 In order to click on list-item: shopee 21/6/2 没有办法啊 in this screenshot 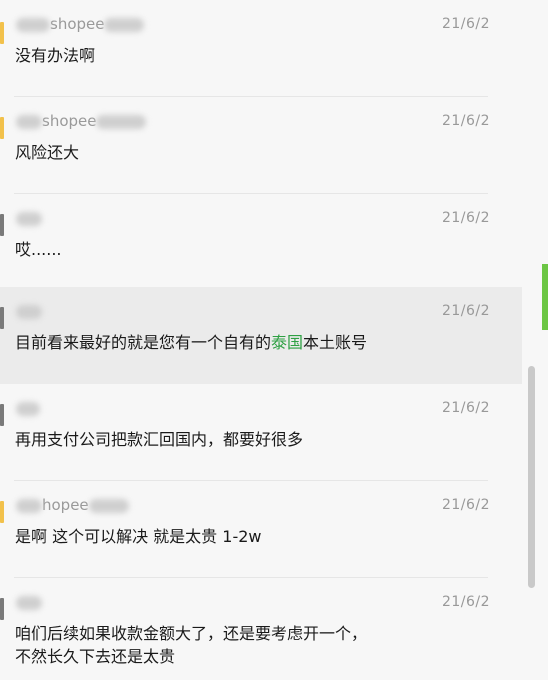, I will do `click(261, 48)`.